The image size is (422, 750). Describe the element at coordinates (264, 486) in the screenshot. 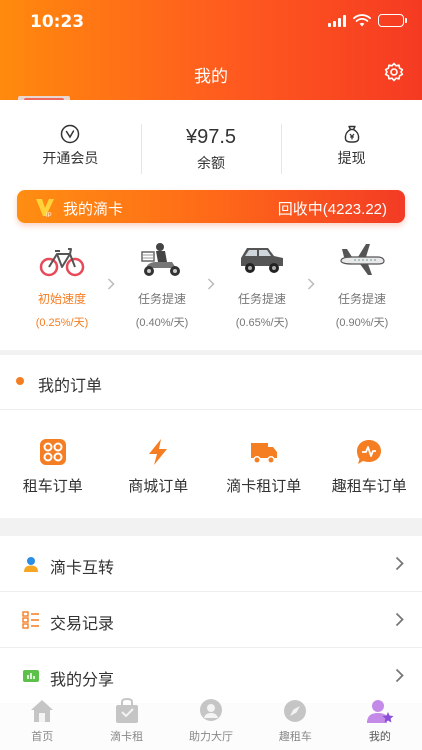

I see `order-label: 滴卡租订单` at that location.